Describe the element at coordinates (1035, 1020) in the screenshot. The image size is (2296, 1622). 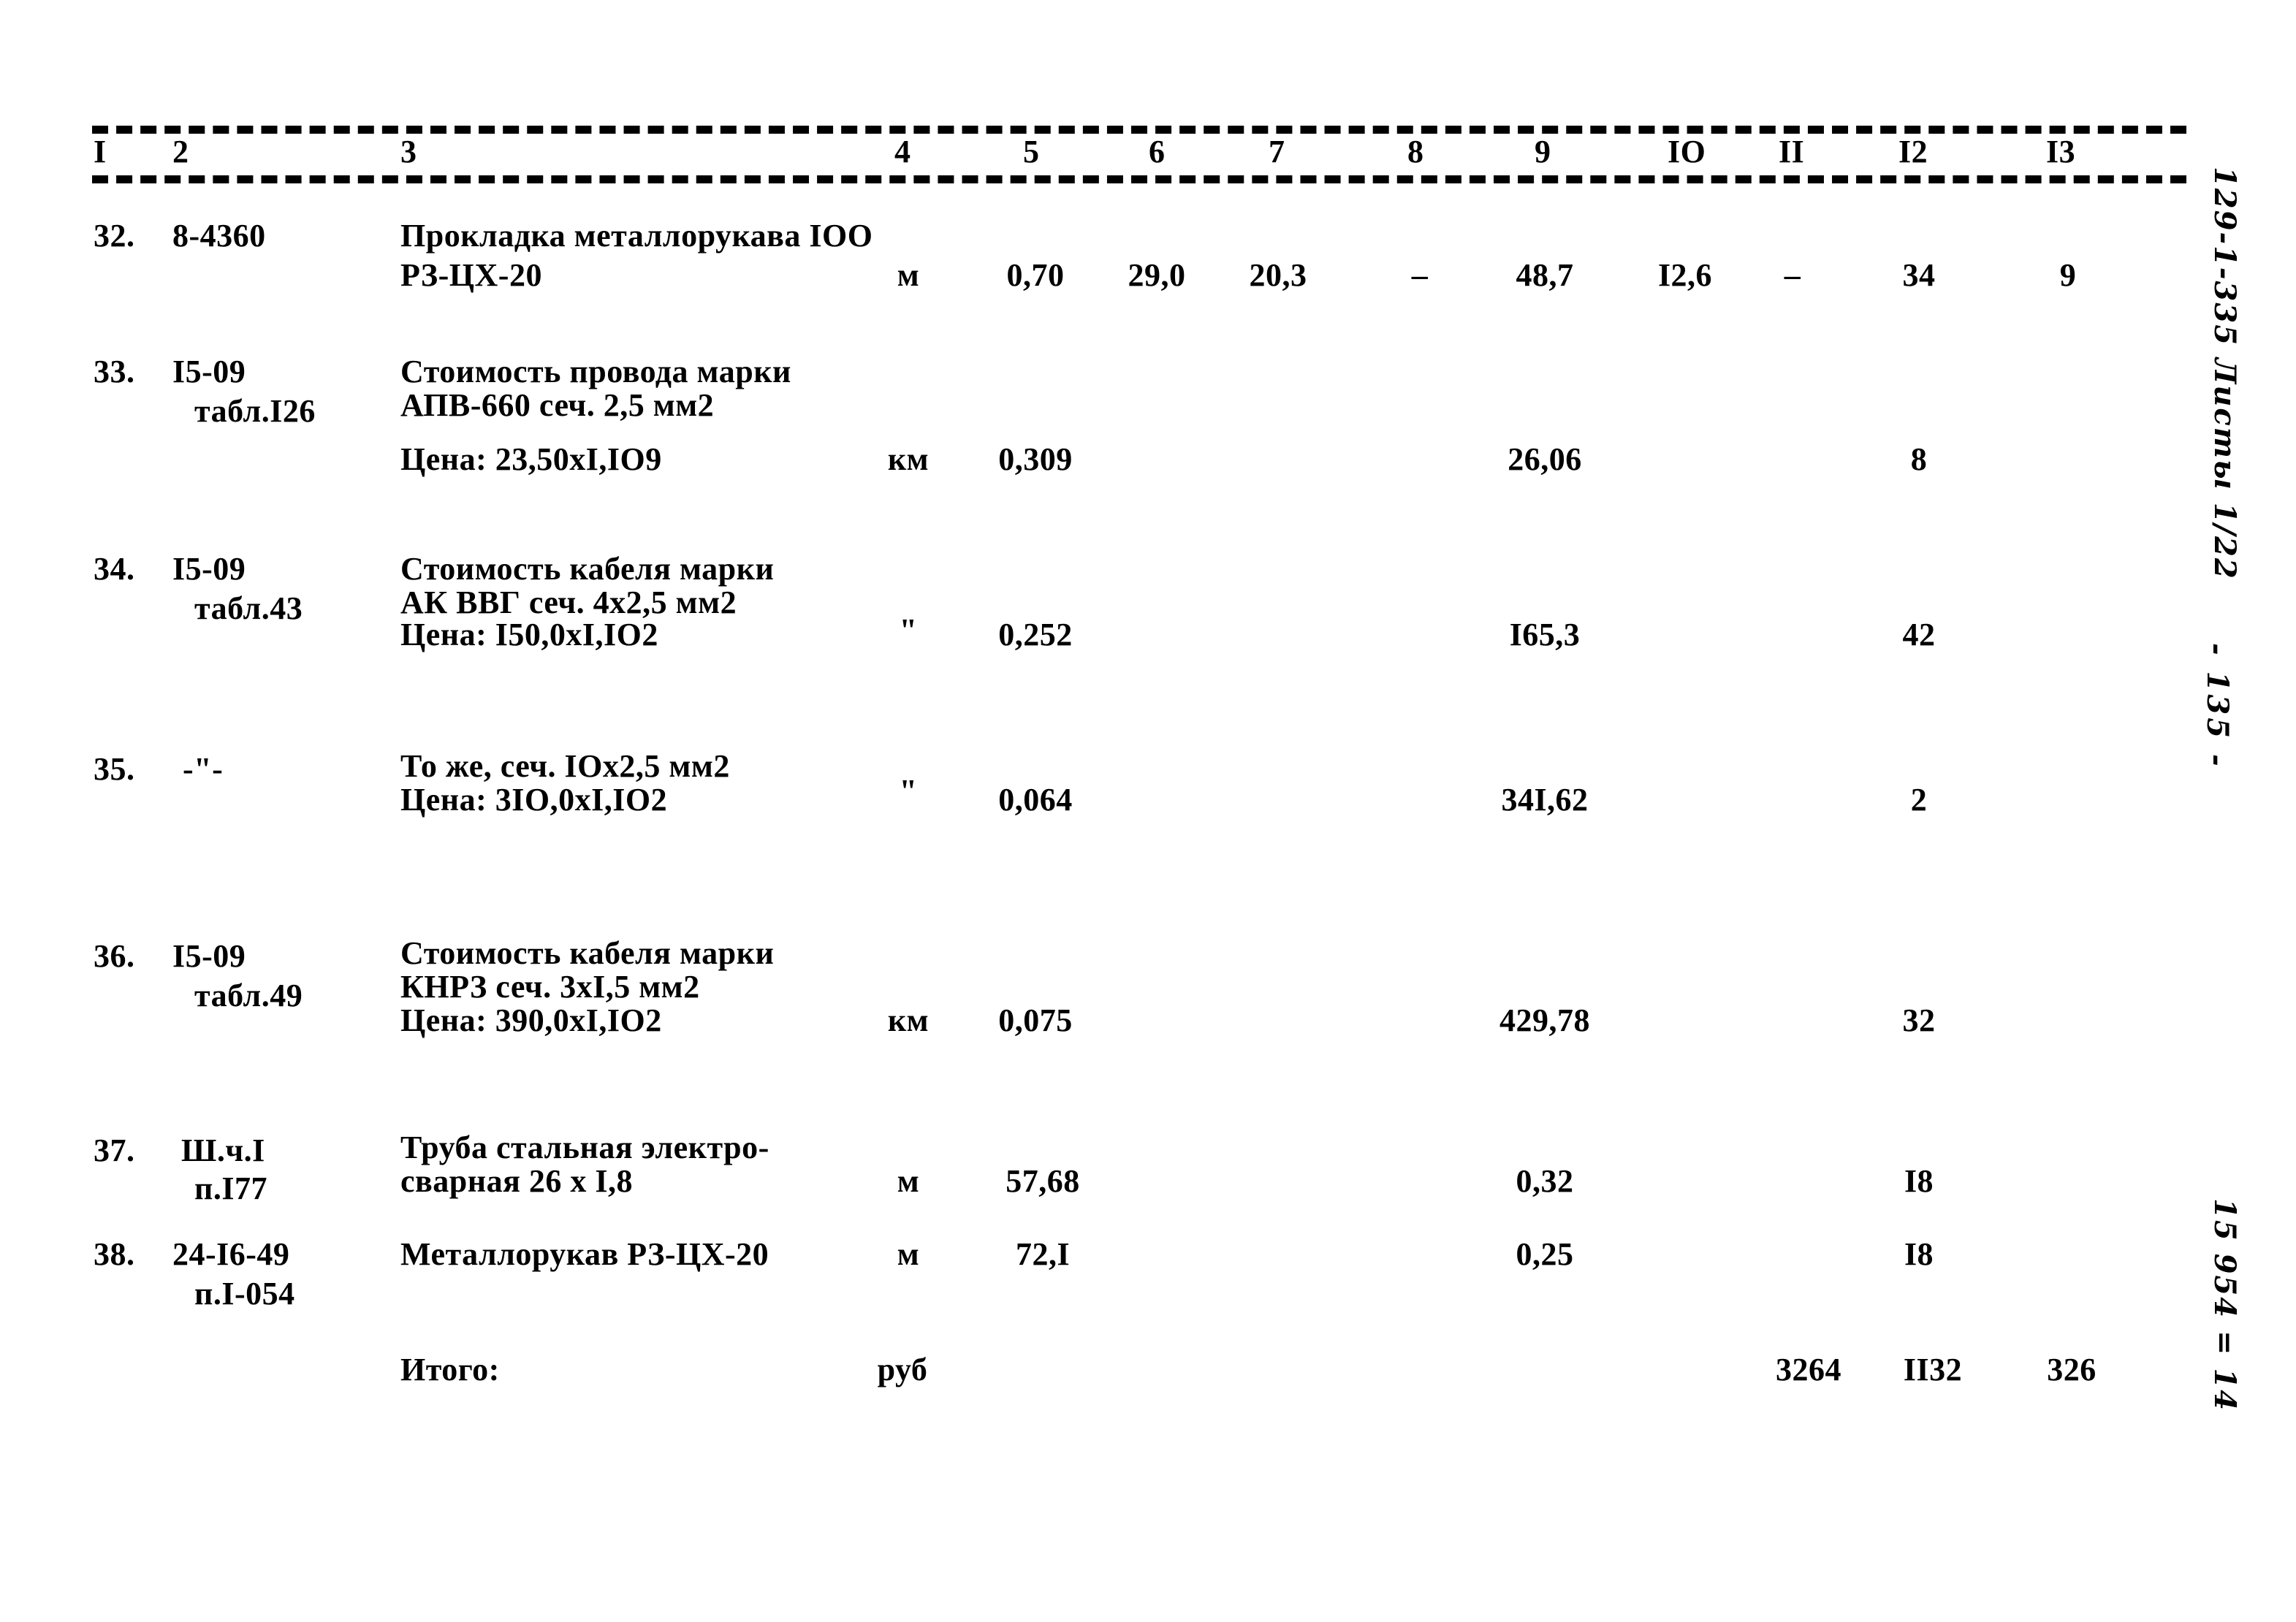
I see `row-col5: 0,075` at that location.